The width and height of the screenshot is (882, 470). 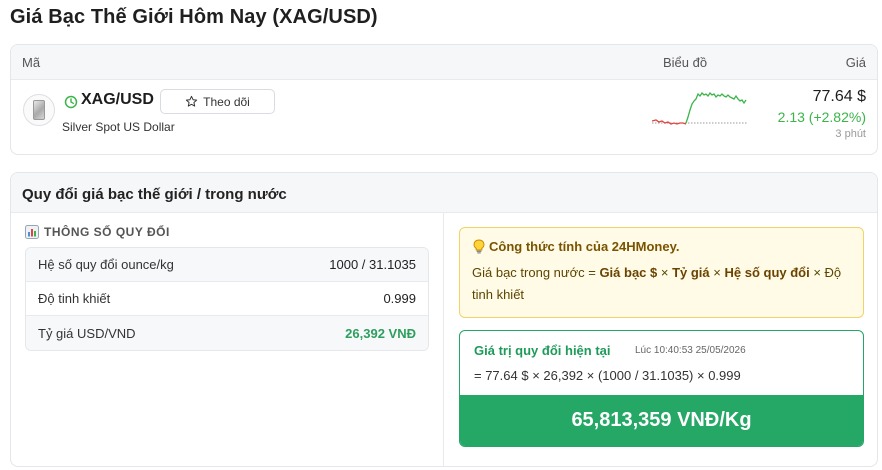 What do you see at coordinates (685, 62) in the screenshot?
I see `column-header-chart: Biểu đồ` at bounding box center [685, 62].